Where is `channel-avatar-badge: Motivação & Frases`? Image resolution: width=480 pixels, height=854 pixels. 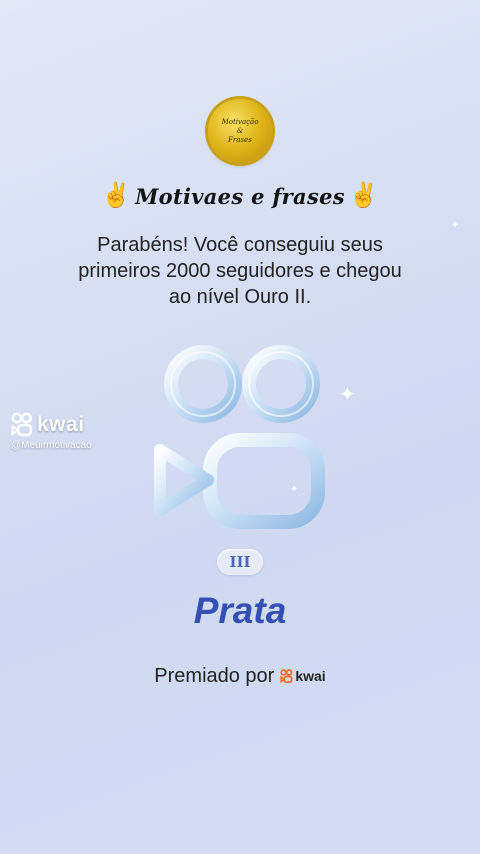
channel-avatar-badge: Motivação & Frases is located at coordinates (240, 131).